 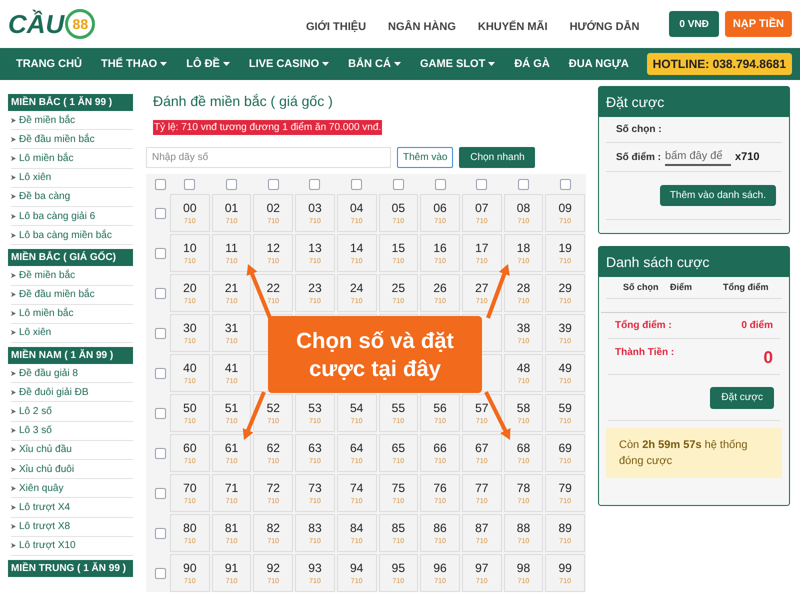 I want to click on points-input: bấm đây để, so click(x=698, y=157).